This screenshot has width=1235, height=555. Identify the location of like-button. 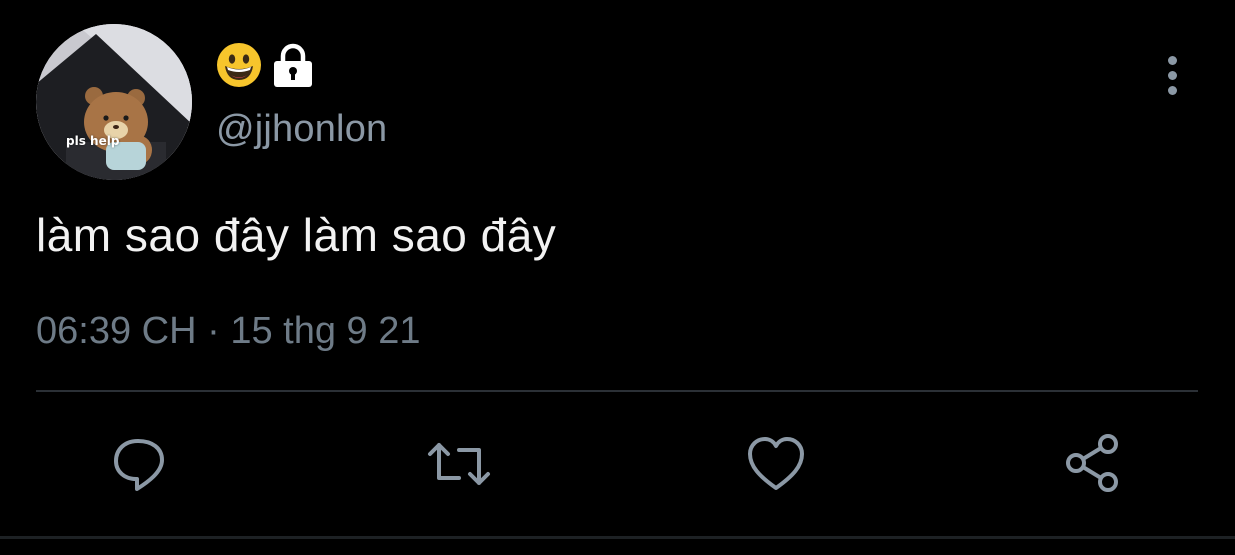
(776, 464).